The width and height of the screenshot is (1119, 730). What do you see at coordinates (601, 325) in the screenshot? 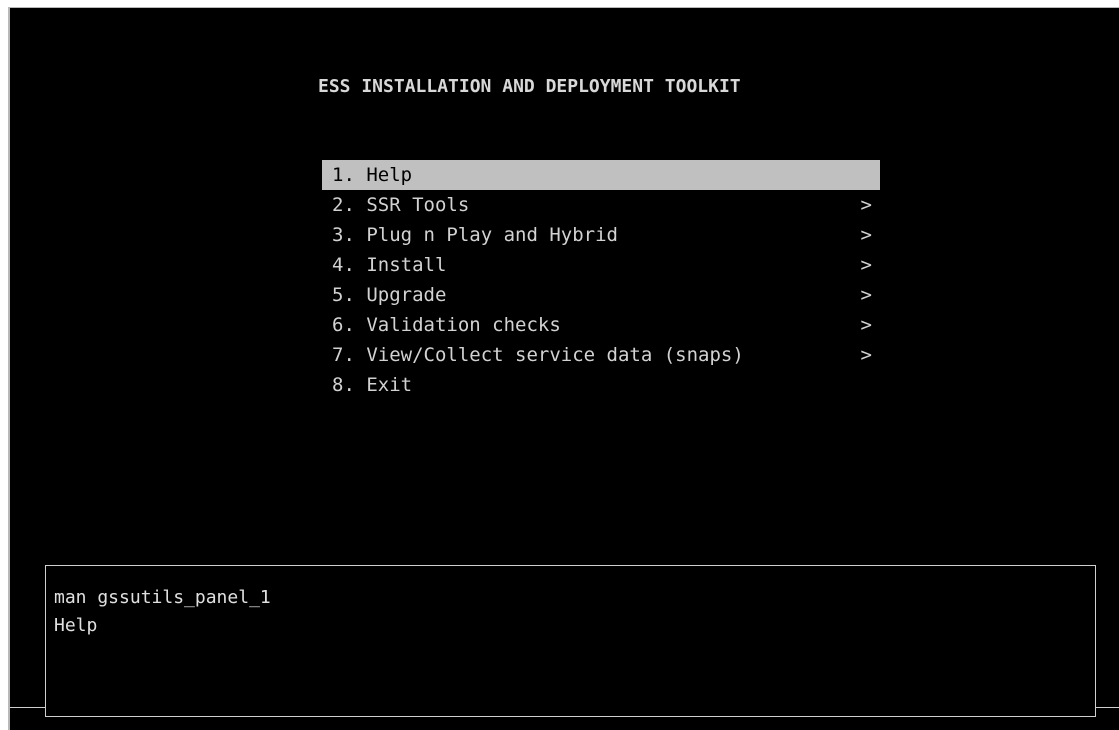
I see `menu-item-validation-checks: 6. Validation checks >` at bounding box center [601, 325].